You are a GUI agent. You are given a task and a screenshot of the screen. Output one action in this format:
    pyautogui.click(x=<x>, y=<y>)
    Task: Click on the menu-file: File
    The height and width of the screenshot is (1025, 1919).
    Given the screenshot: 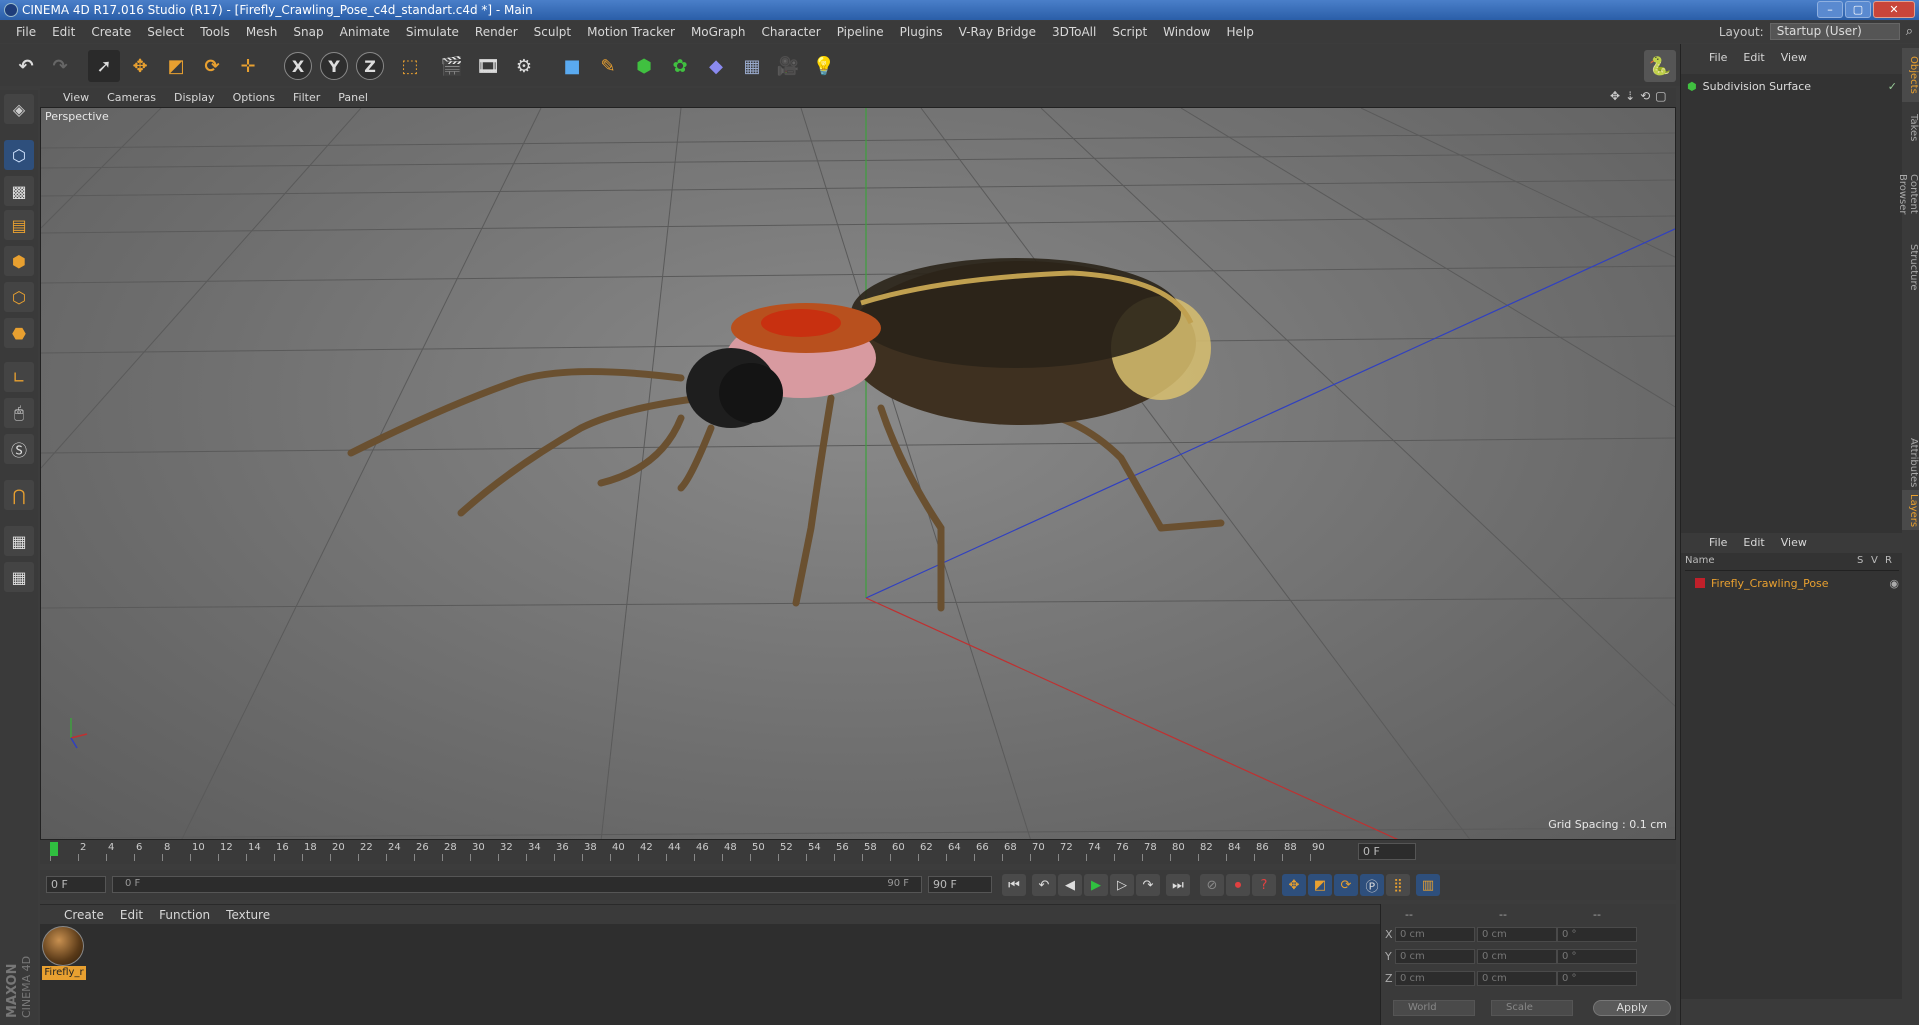 What is the action you would take?
    pyautogui.click(x=26, y=32)
    